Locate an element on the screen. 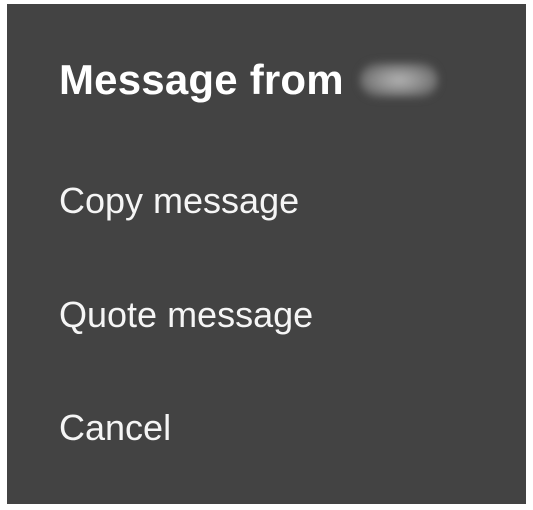 This screenshot has height=510, width=533. dialog-title: Message from is located at coordinates (201, 79).